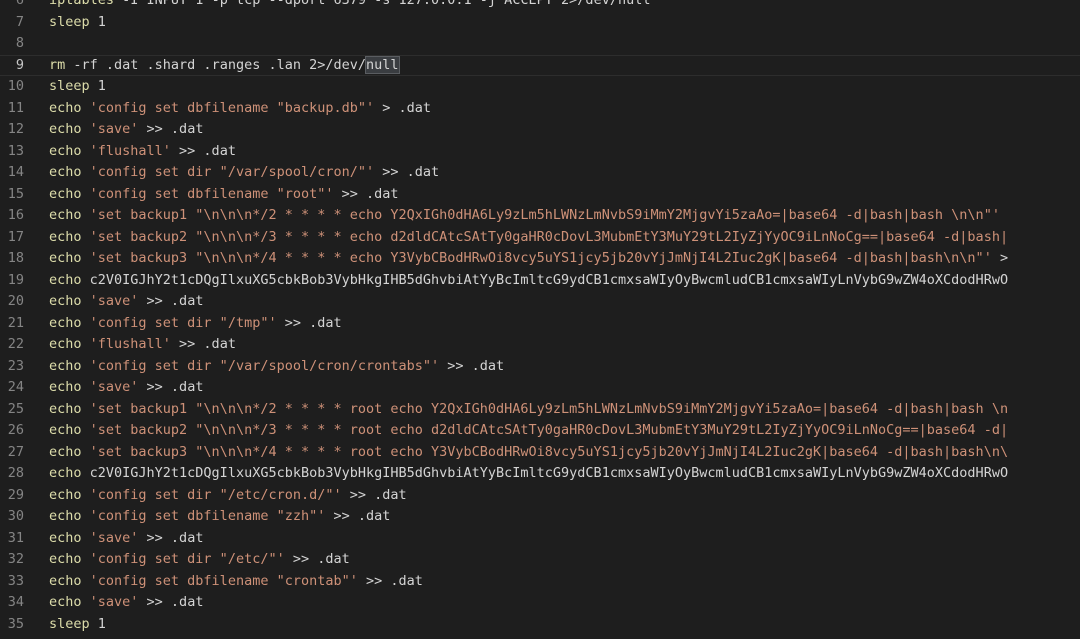  I want to click on line-number: 31, so click(15, 537).